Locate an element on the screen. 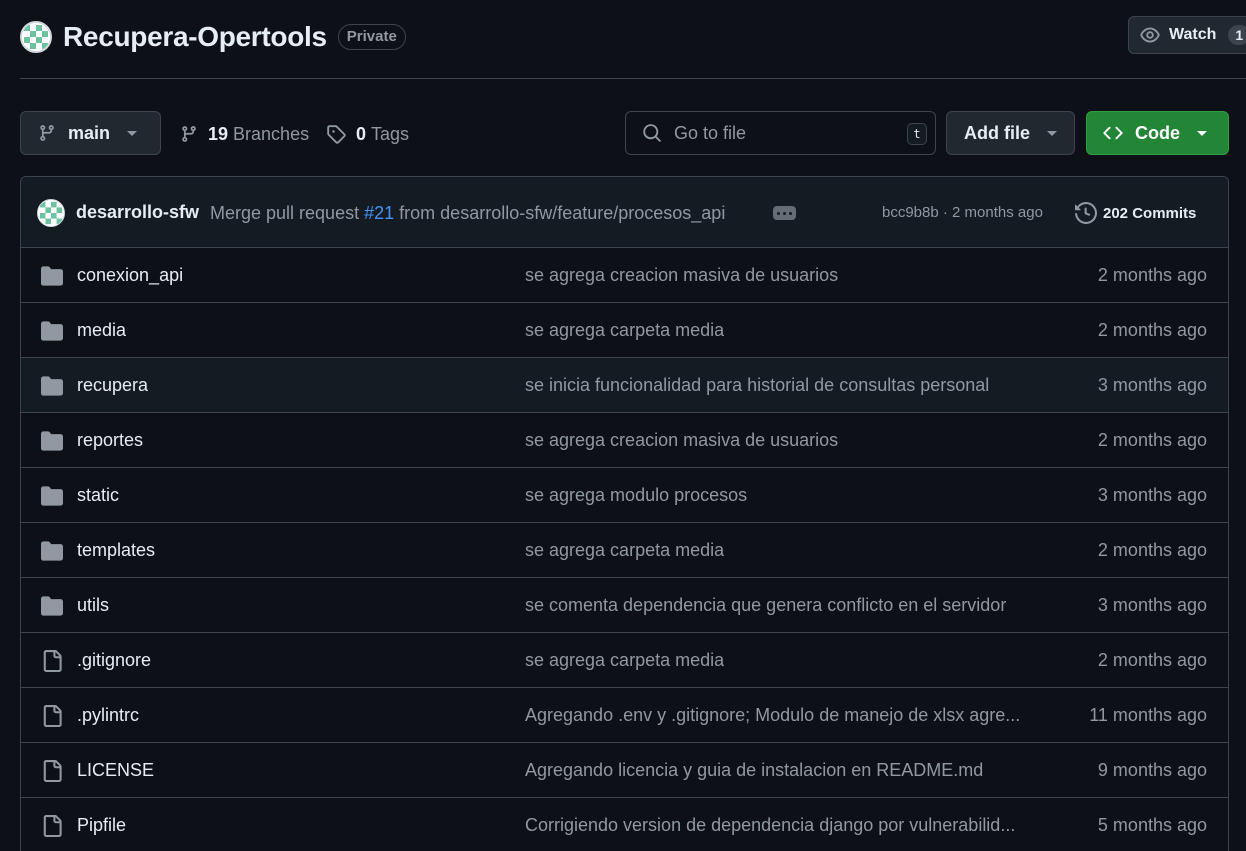 This screenshot has height=851, width=1246. watch-count: 1 is located at coordinates (1237, 35).